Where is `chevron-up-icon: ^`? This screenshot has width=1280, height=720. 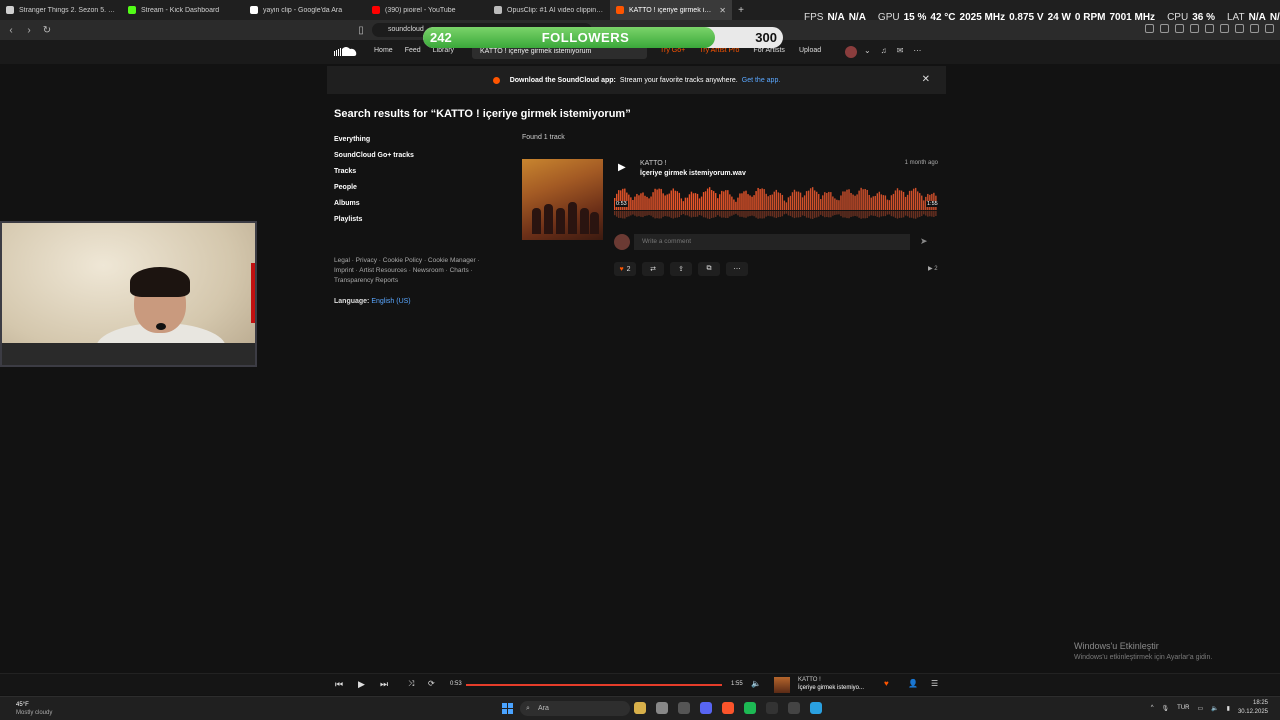
chevron-up-icon: ^ is located at coordinates (1152, 708).